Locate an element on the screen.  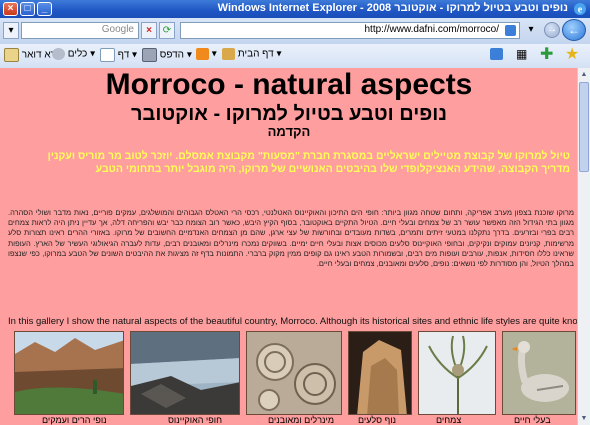
rock-image is located at coordinates (380, 373).